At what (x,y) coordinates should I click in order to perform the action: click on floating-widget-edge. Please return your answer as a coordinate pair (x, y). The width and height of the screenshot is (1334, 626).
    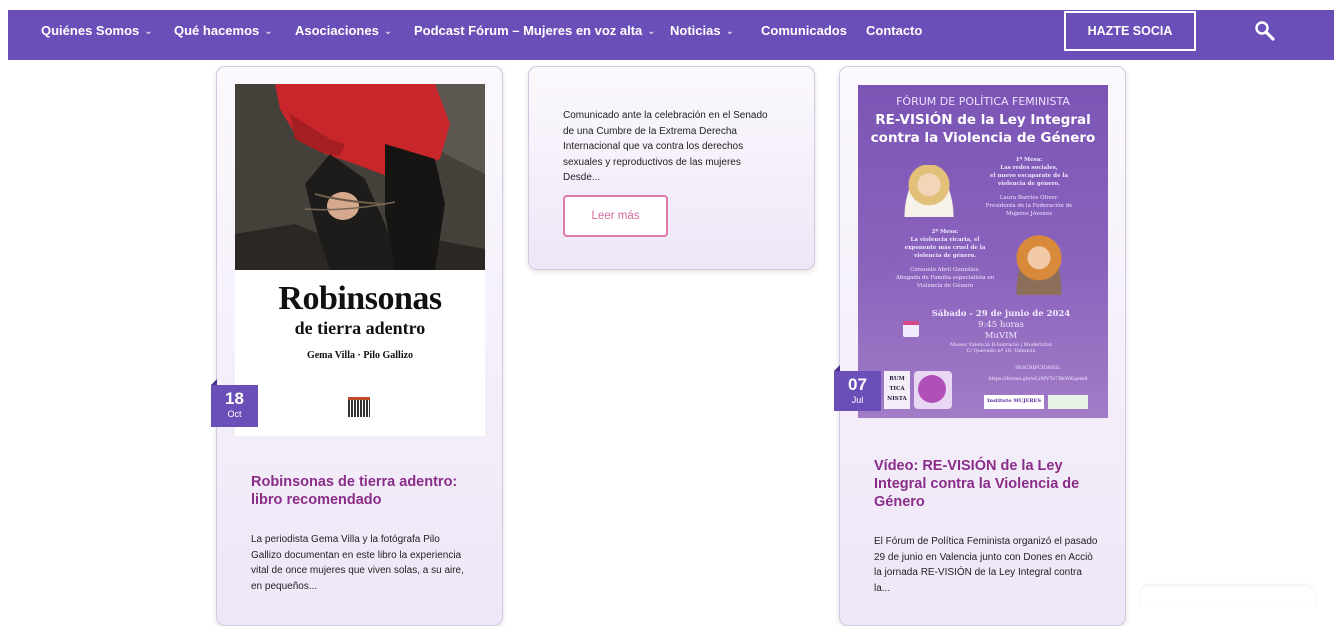
    Looking at the image, I should click on (1227, 596).